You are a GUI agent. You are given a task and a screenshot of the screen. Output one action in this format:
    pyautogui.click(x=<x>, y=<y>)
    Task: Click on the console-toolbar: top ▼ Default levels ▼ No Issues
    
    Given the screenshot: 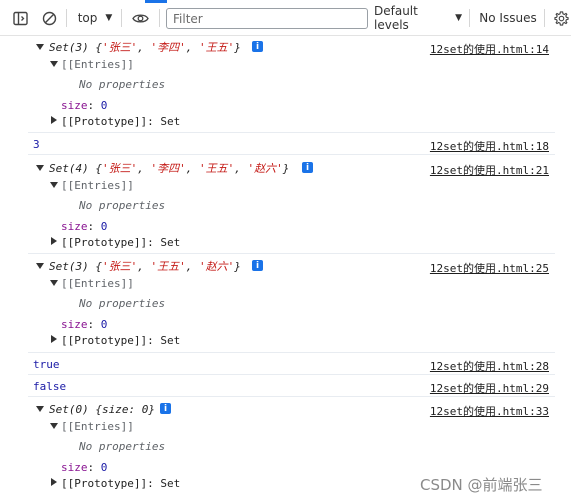 What is the action you would take?
    pyautogui.click(x=285, y=18)
    